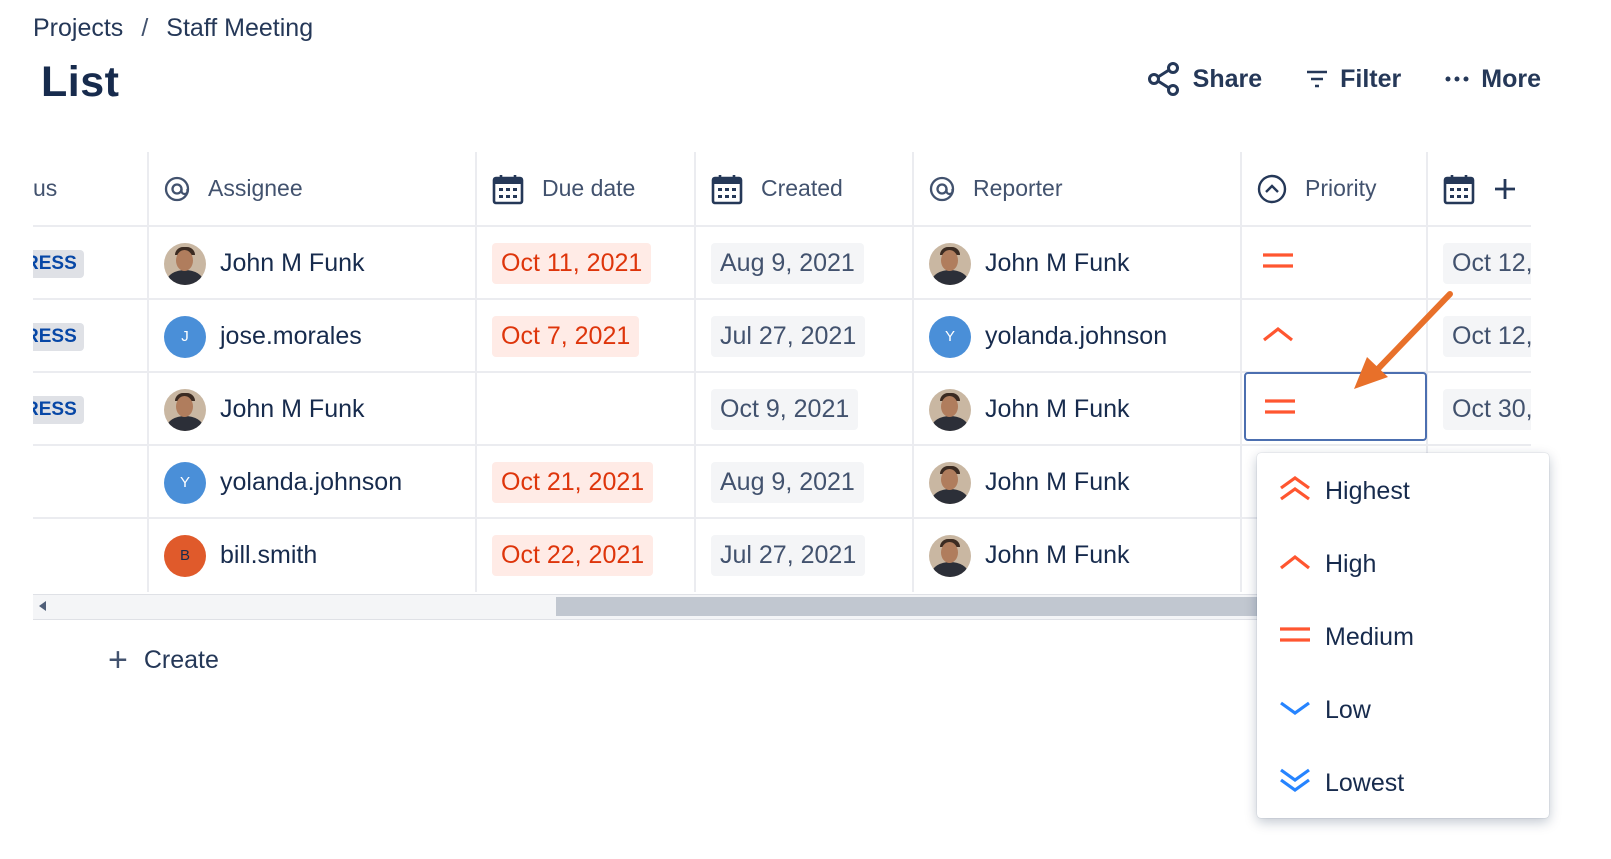 This screenshot has width=1611, height=859. What do you see at coordinates (802, 188) in the screenshot?
I see `column-header-created-label: Created` at bounding box center [802, 188].